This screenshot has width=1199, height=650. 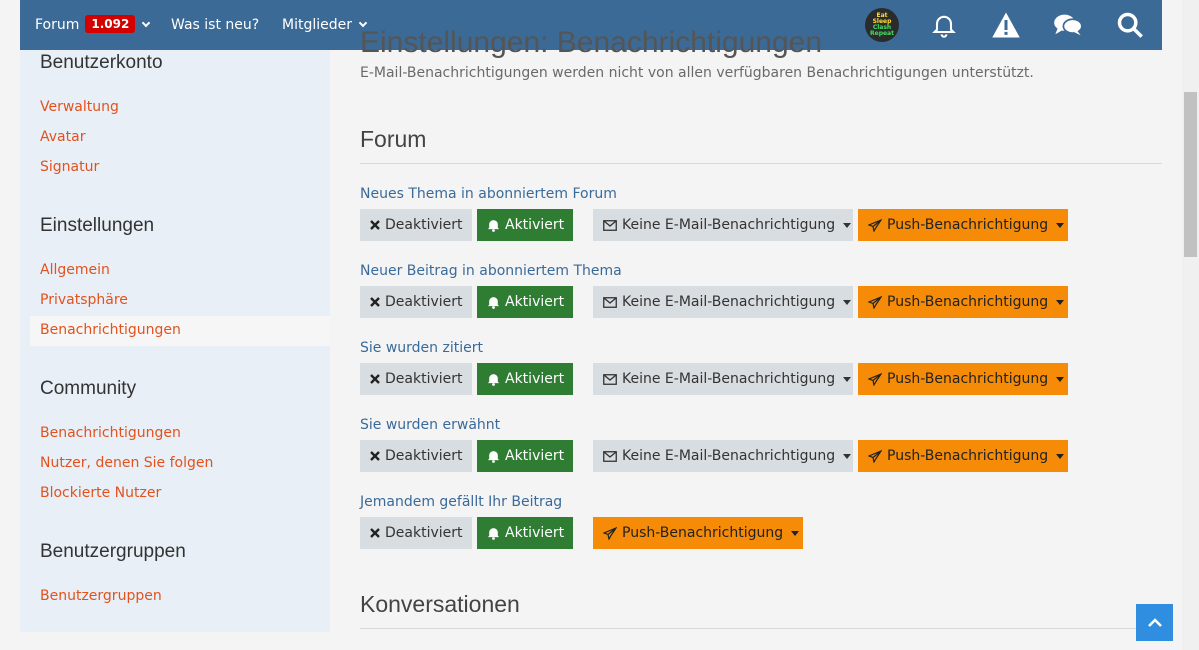 I want to click on chevron-up-icon, so click(x=1154, y=622).